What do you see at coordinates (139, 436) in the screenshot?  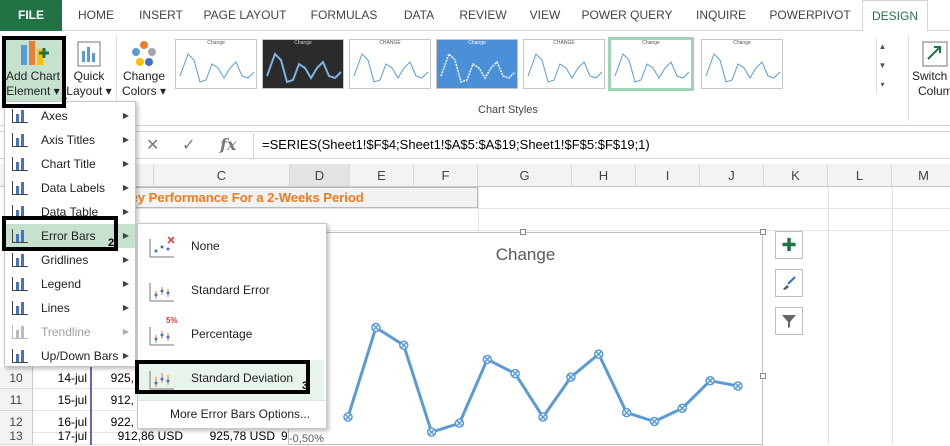 I see `value-cell: 912,86 USD` at bounding box center [139, 436].